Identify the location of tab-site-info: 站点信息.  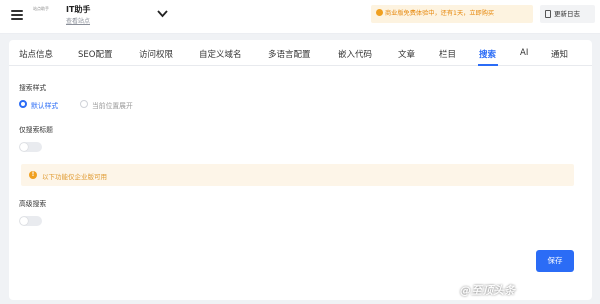
(36, 54).